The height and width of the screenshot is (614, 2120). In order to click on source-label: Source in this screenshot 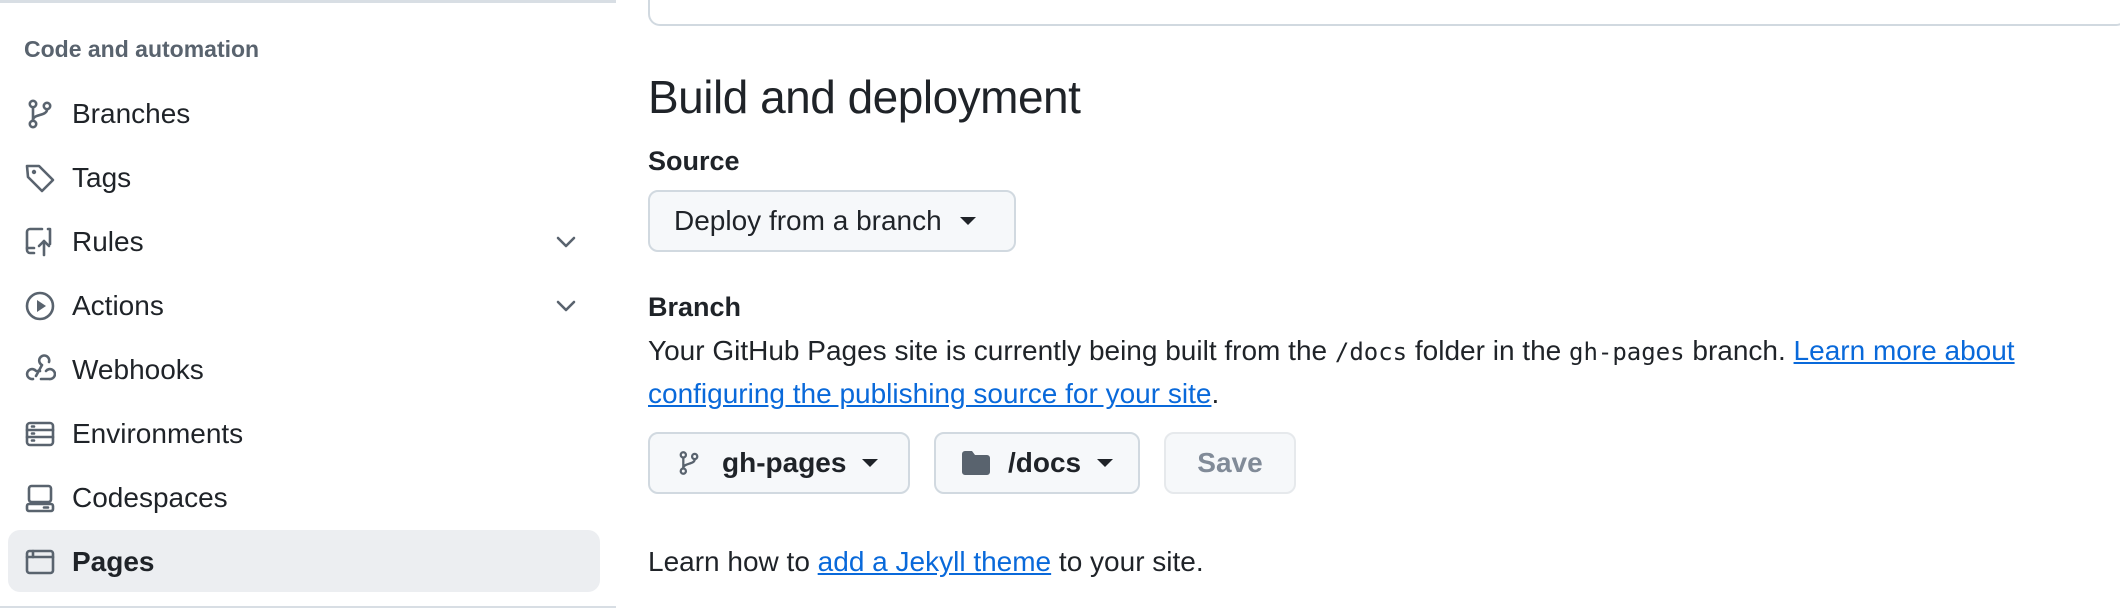, I will do `click(694, 161)`.